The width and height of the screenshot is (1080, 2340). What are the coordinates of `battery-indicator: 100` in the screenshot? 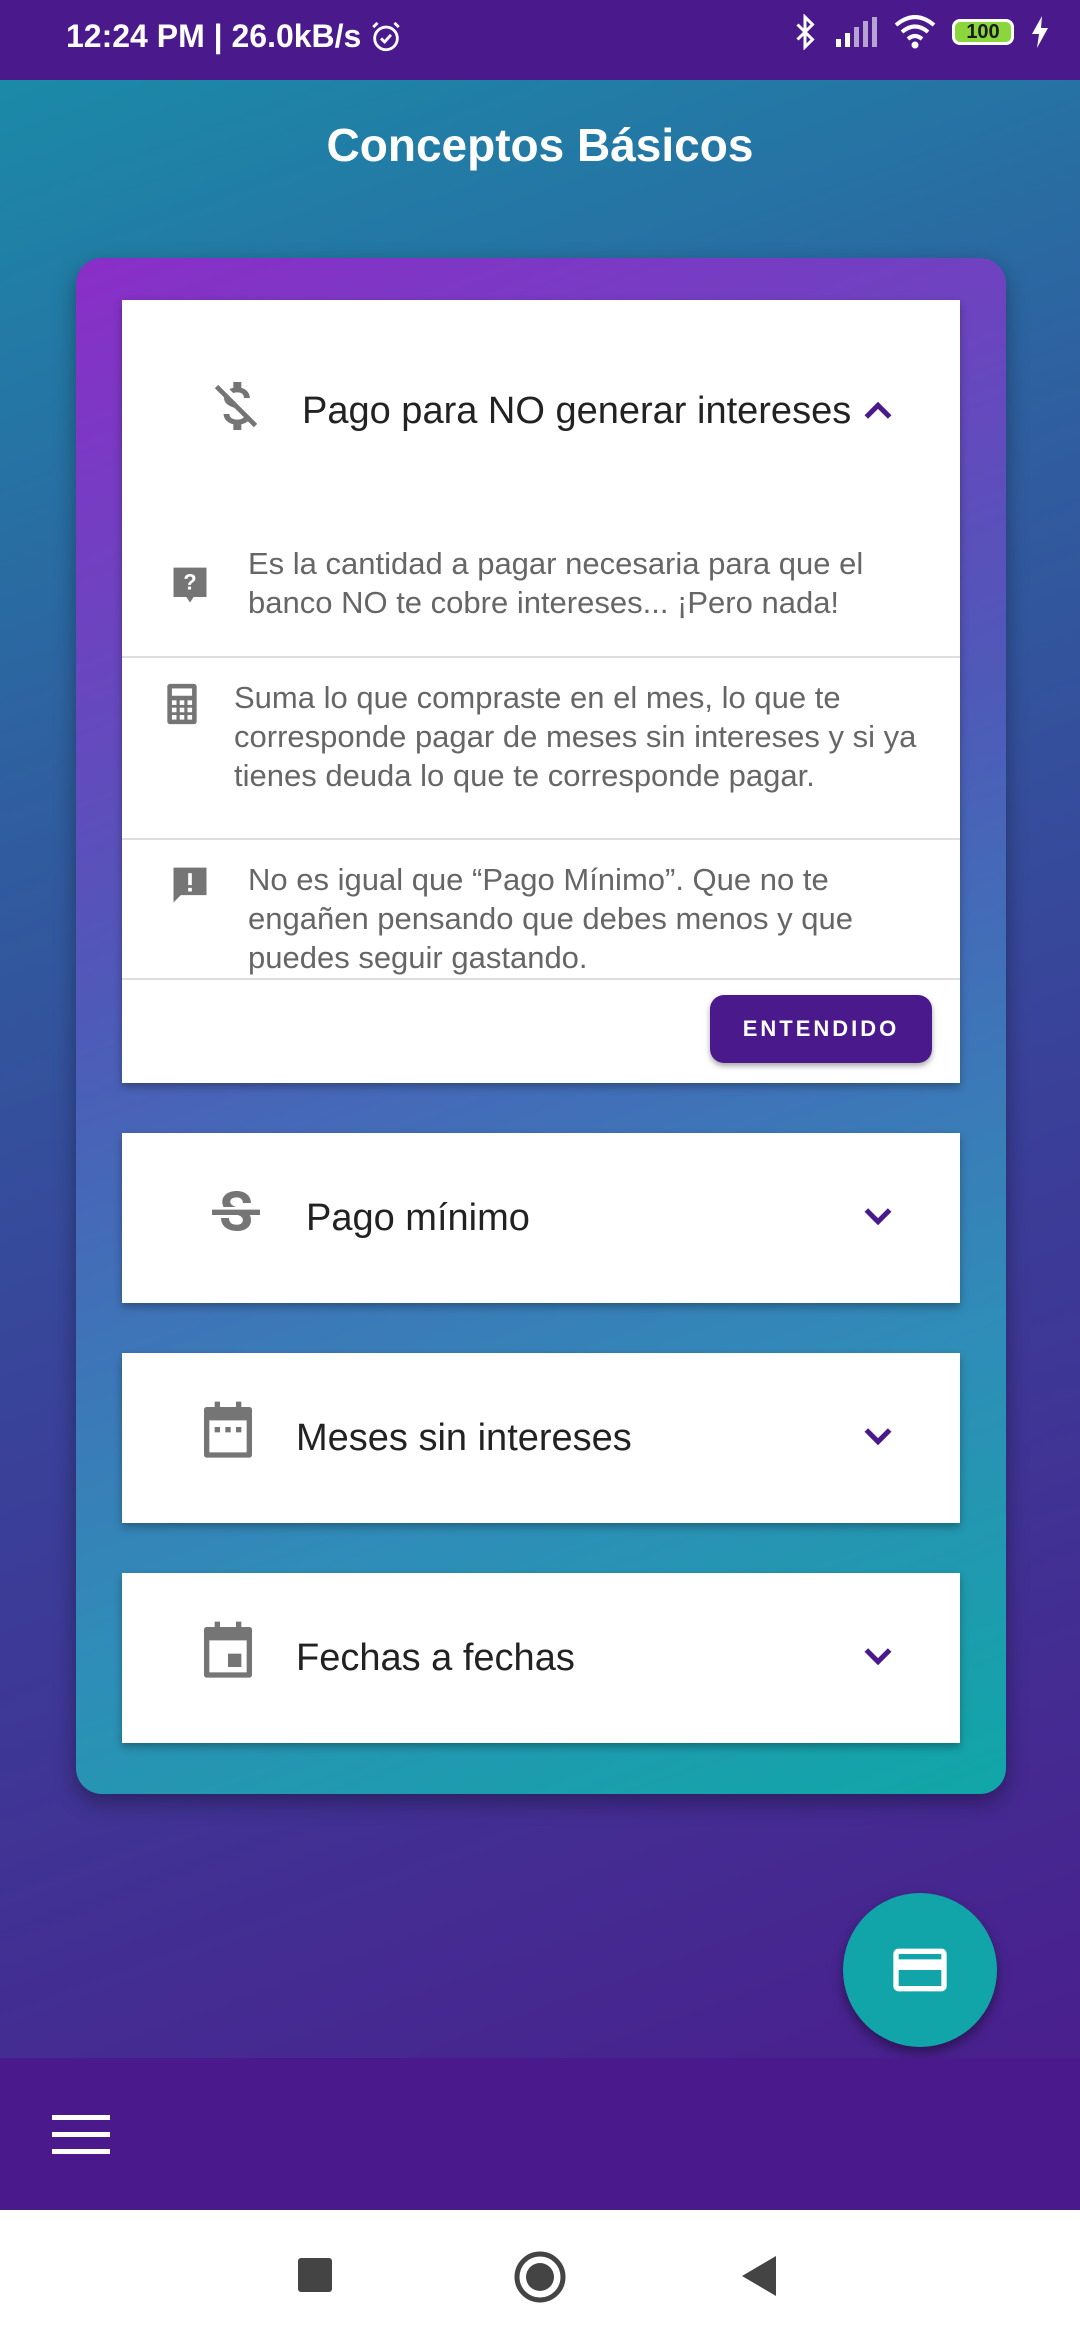 It's located at (983, 32).